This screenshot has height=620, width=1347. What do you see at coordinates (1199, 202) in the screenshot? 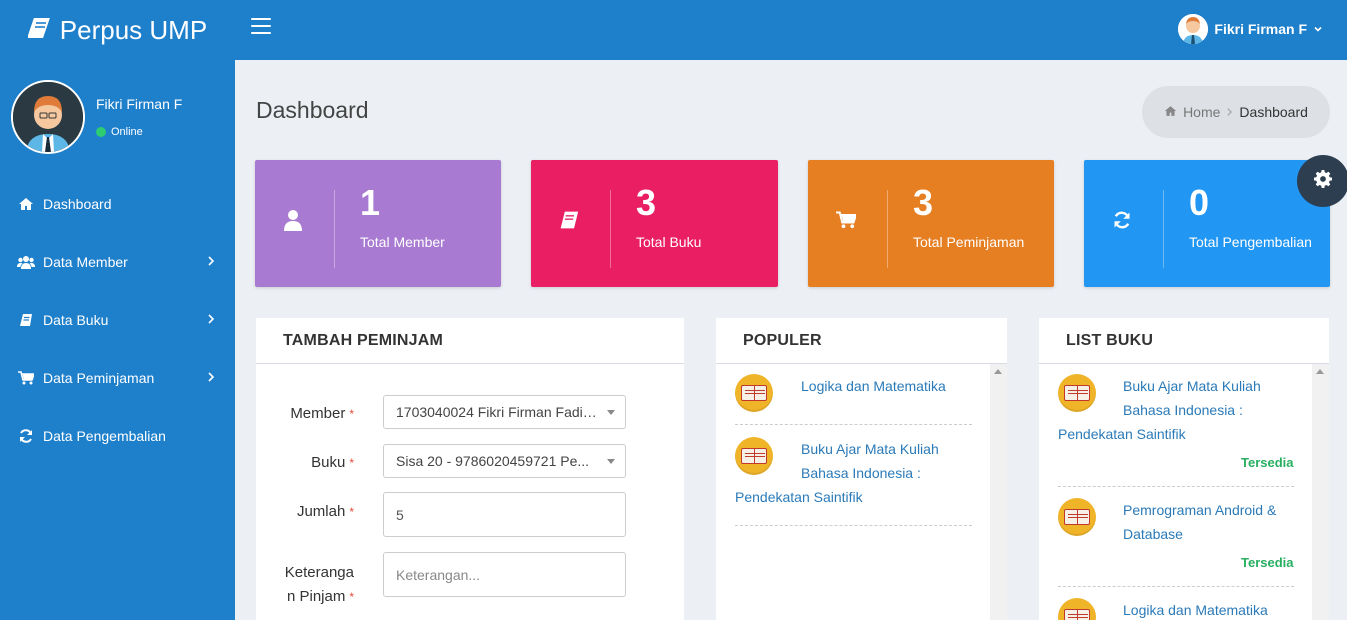
I see `stat-value: 0` at bounding box center [1199, 202].